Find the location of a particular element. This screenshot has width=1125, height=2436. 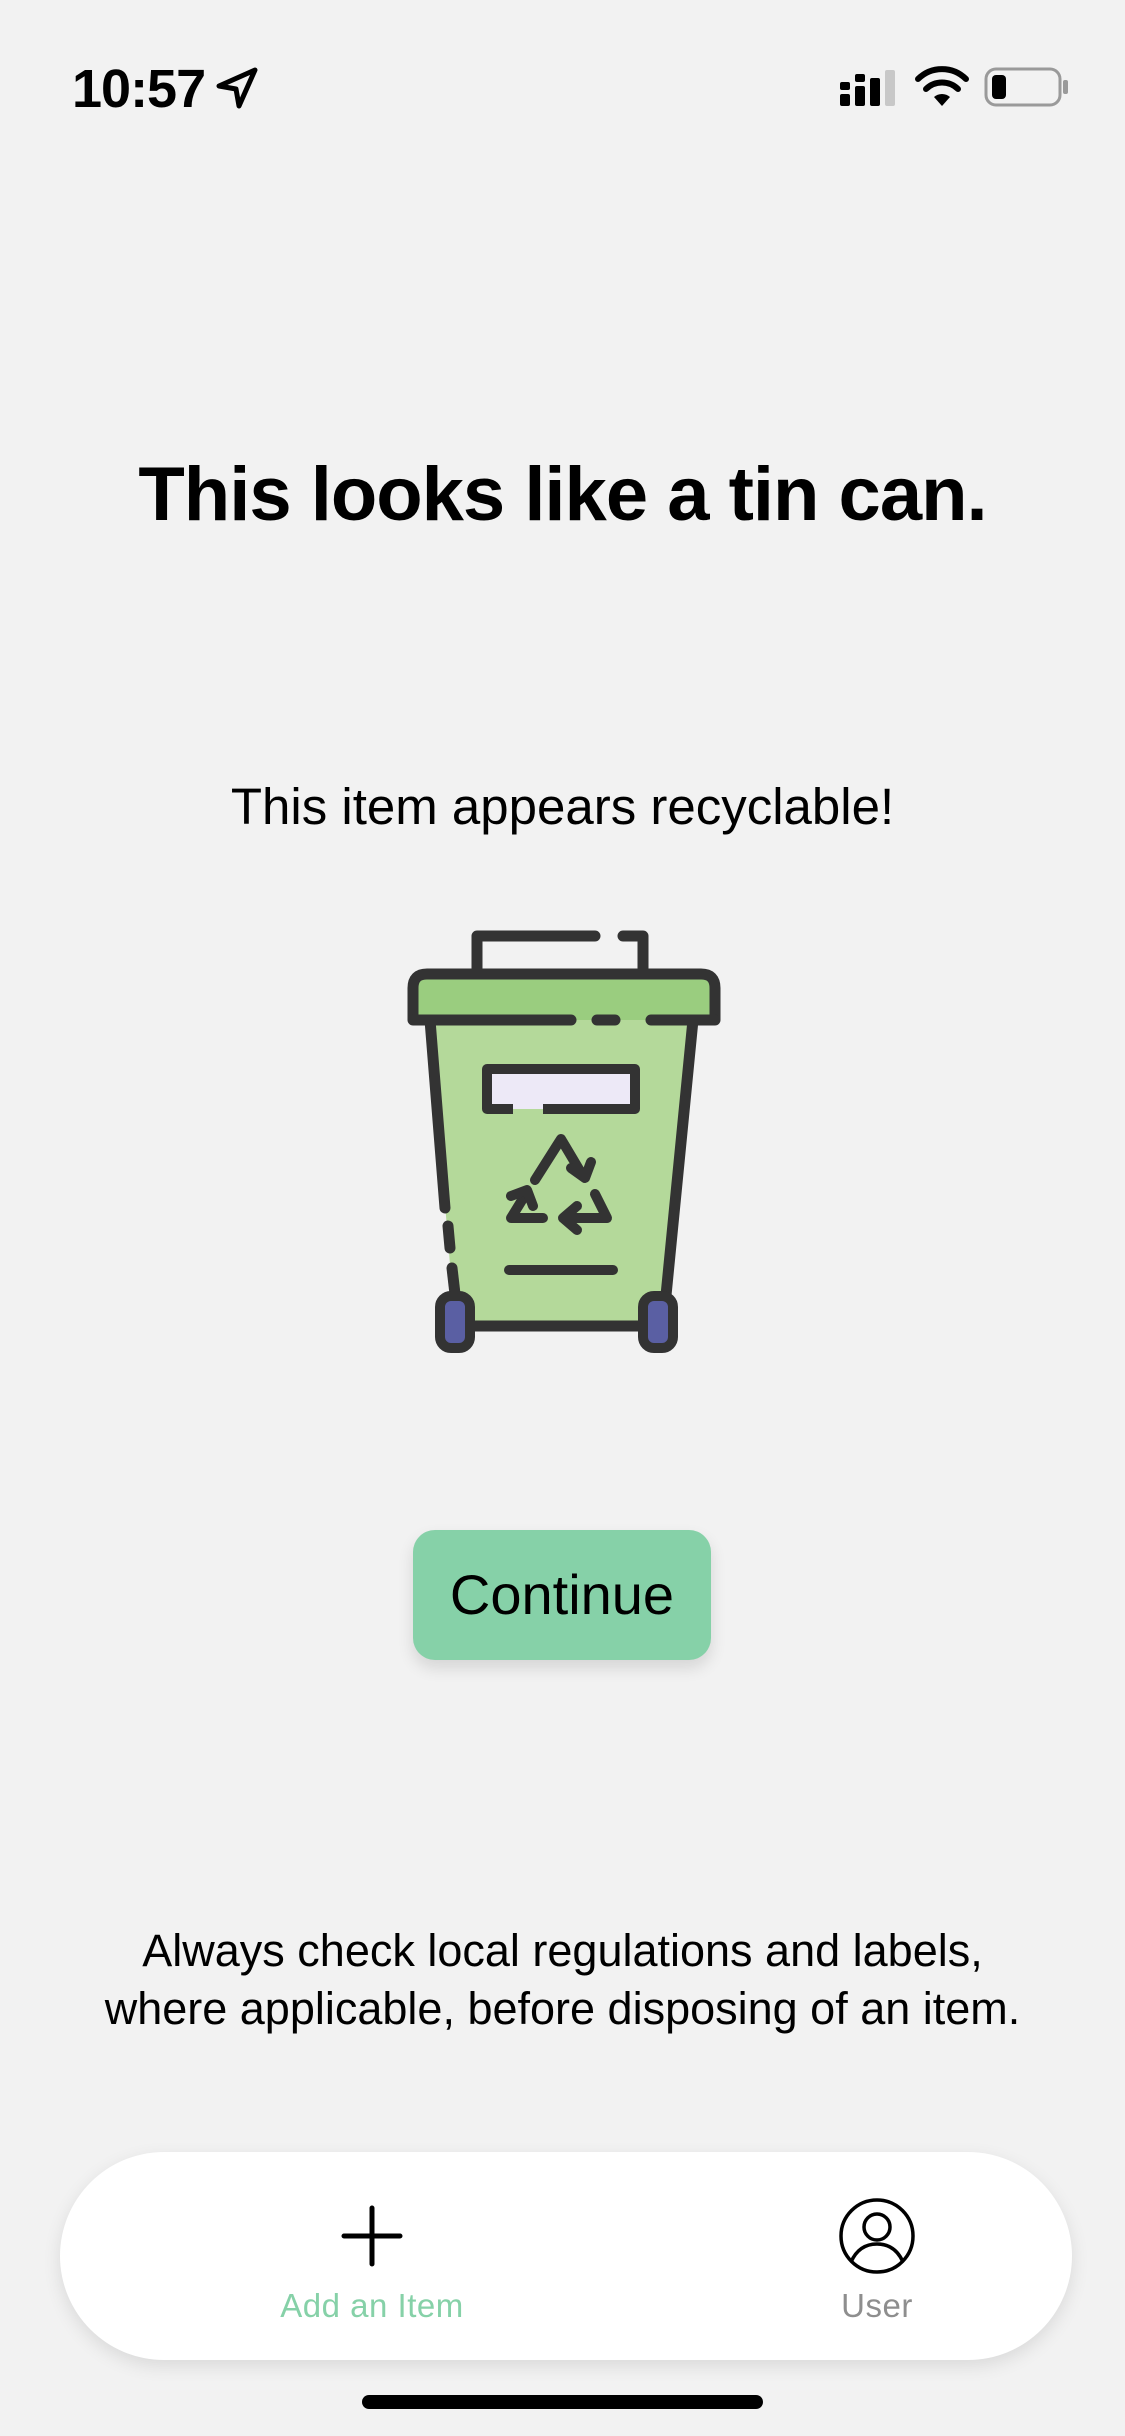

status-bar: 10:57 is located at coordinates (562, 70).